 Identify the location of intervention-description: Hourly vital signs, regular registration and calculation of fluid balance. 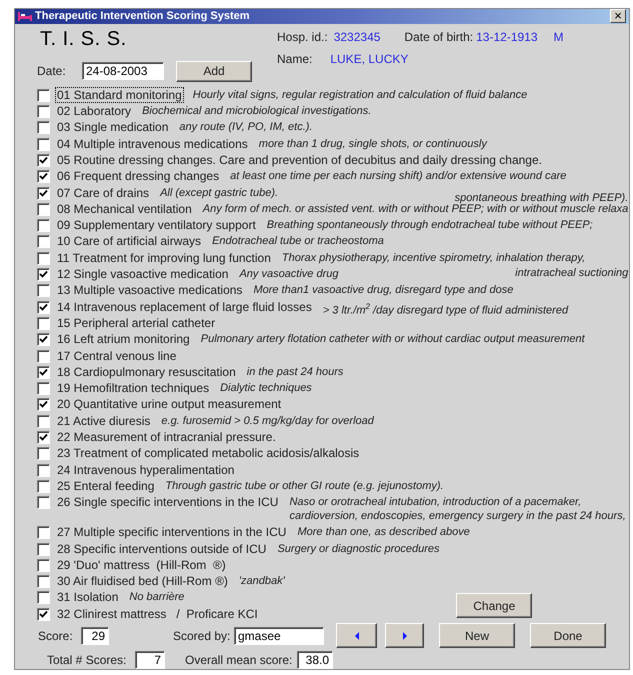
(360, 95).